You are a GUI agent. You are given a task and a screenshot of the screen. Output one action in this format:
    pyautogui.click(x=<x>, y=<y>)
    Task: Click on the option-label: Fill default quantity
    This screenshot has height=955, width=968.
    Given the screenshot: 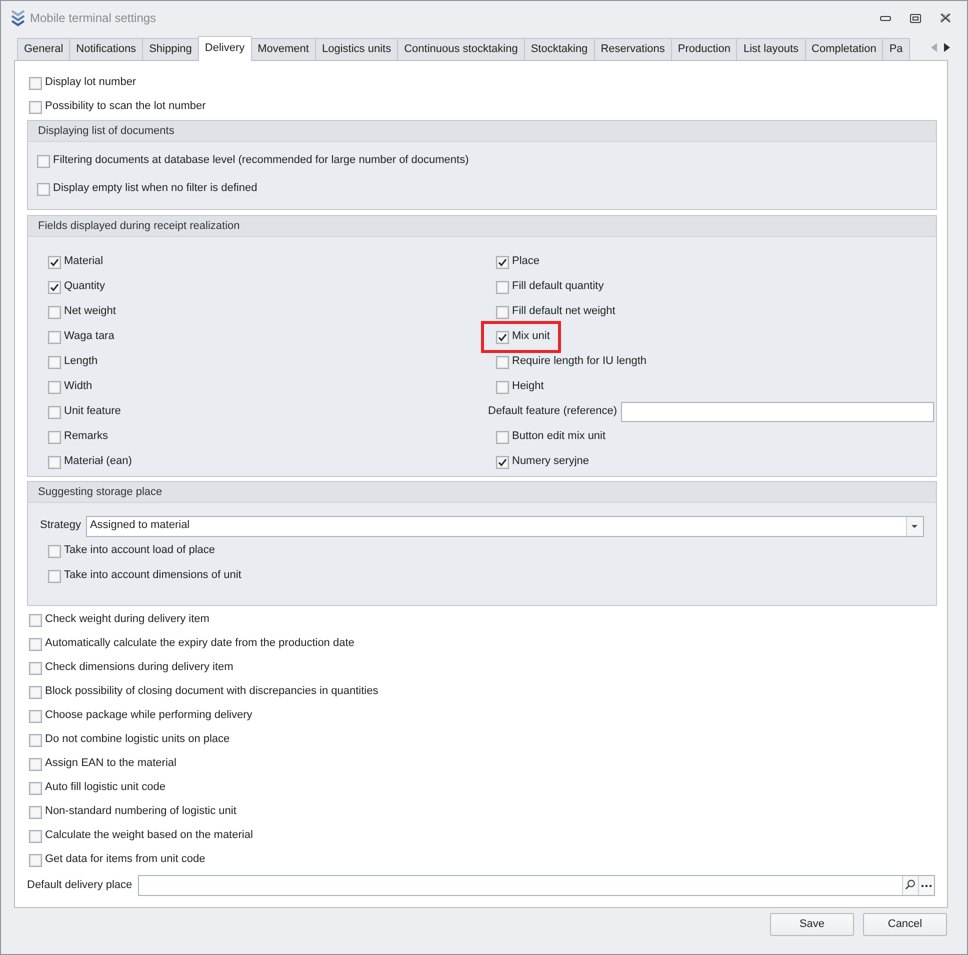 What is the action you would take?
    pyautogui.click(x=558, y=287)
    